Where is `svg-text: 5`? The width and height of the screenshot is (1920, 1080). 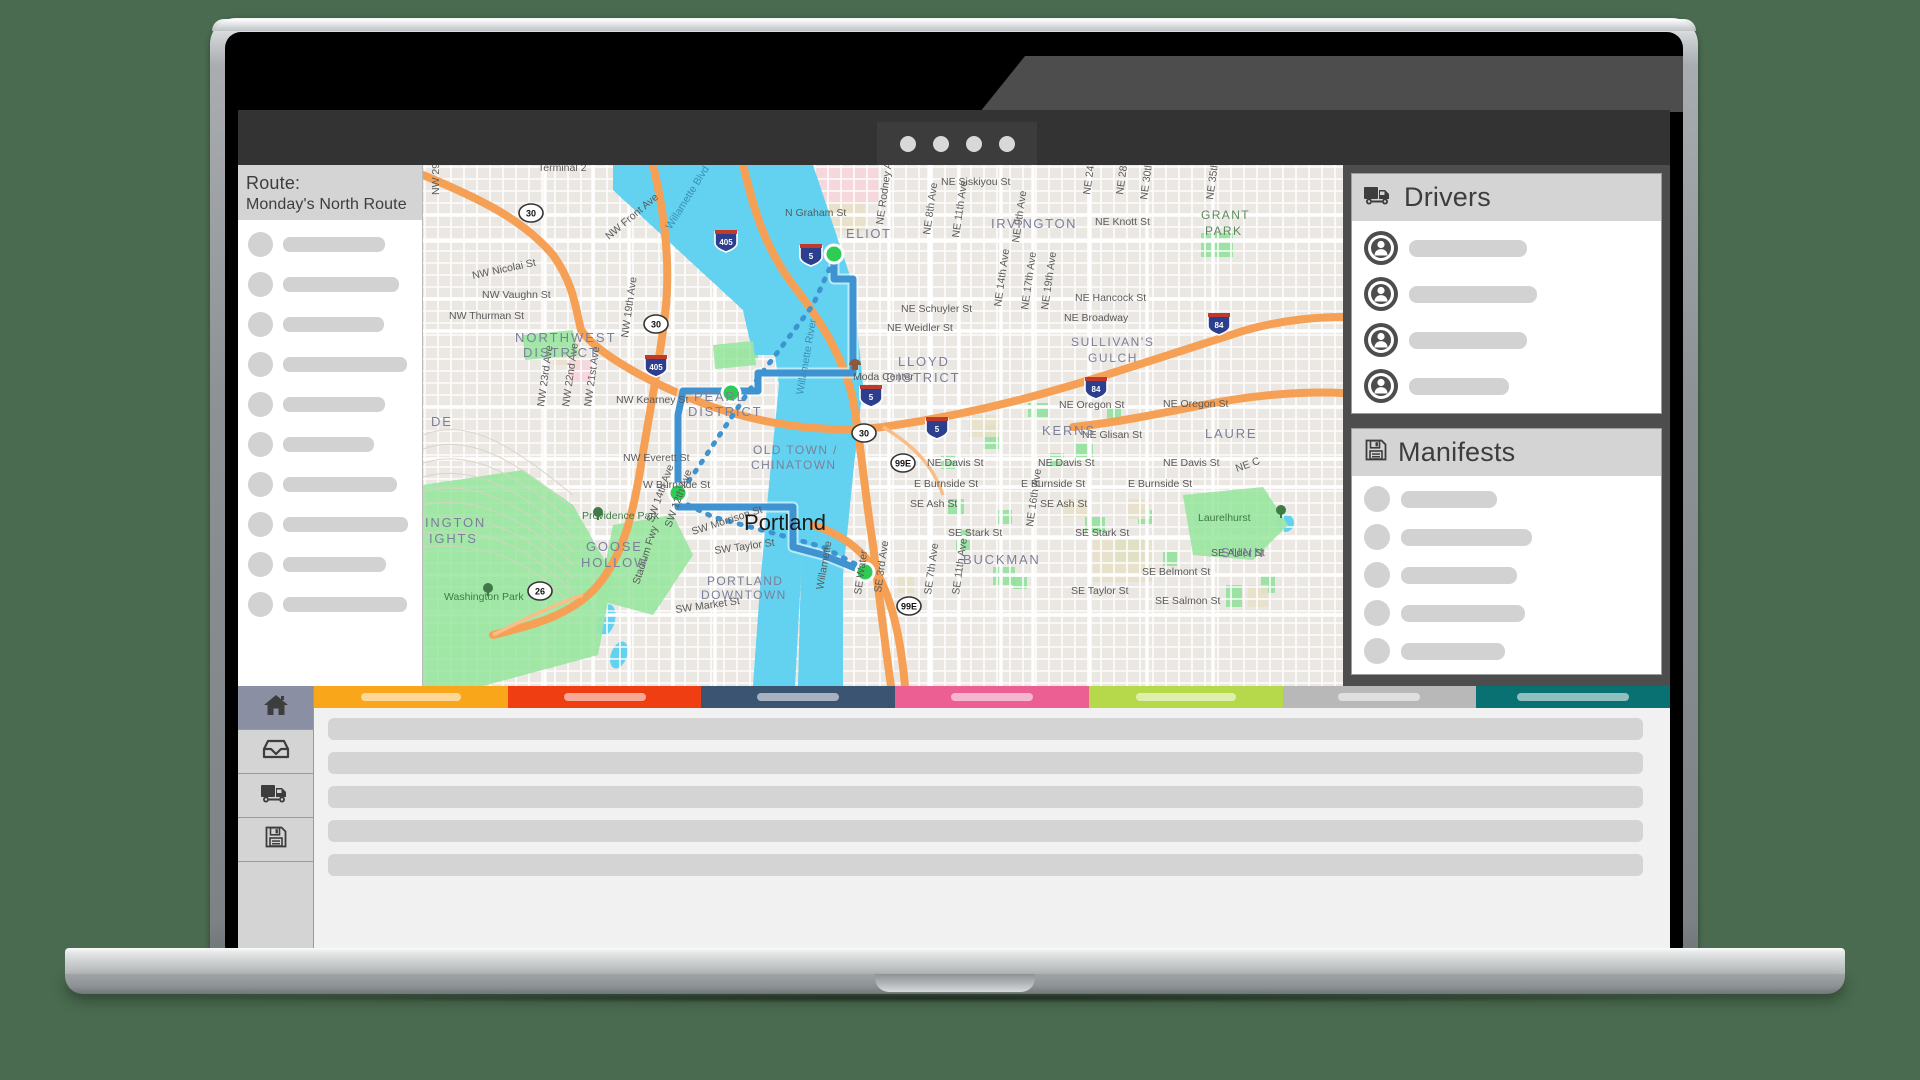 svg-text: 5 is located at coordinates (871, 397).